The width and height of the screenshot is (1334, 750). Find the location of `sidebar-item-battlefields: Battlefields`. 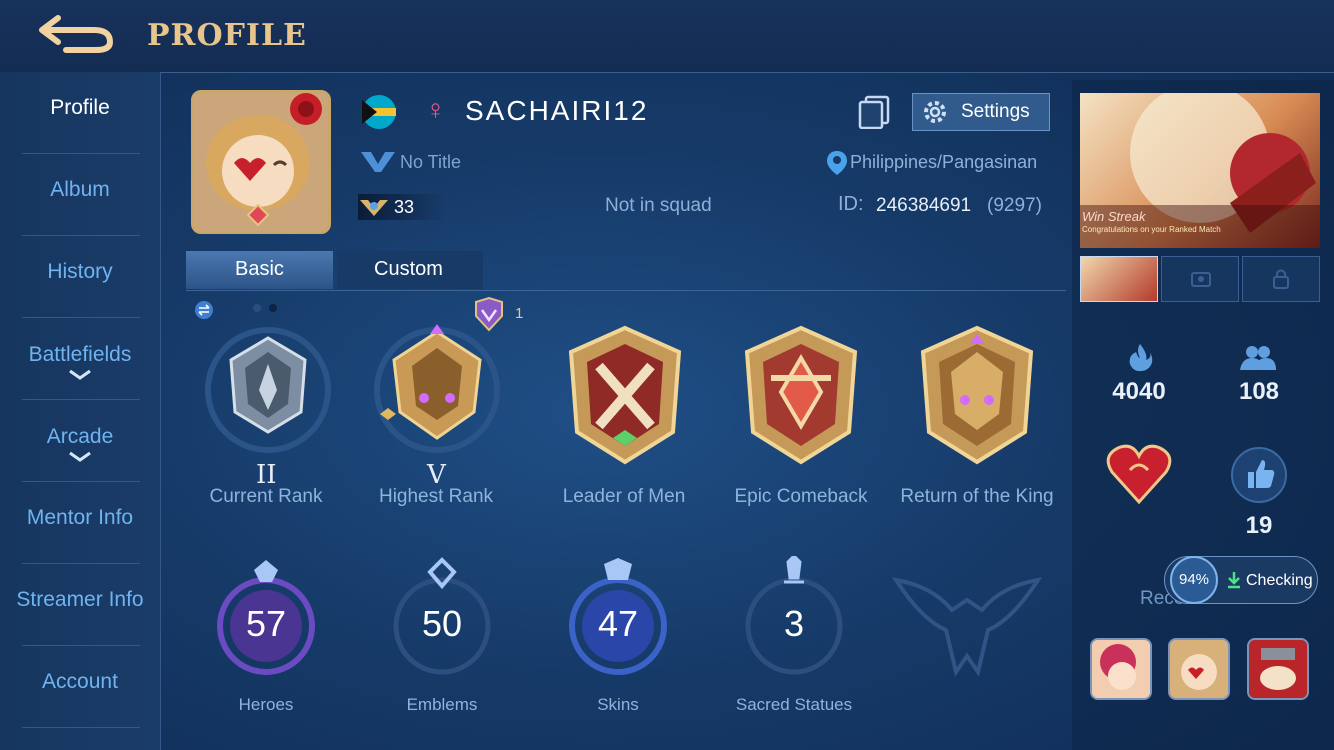

sidebar-item-battlefields: Battlefields is located at coordinates (80, 362).